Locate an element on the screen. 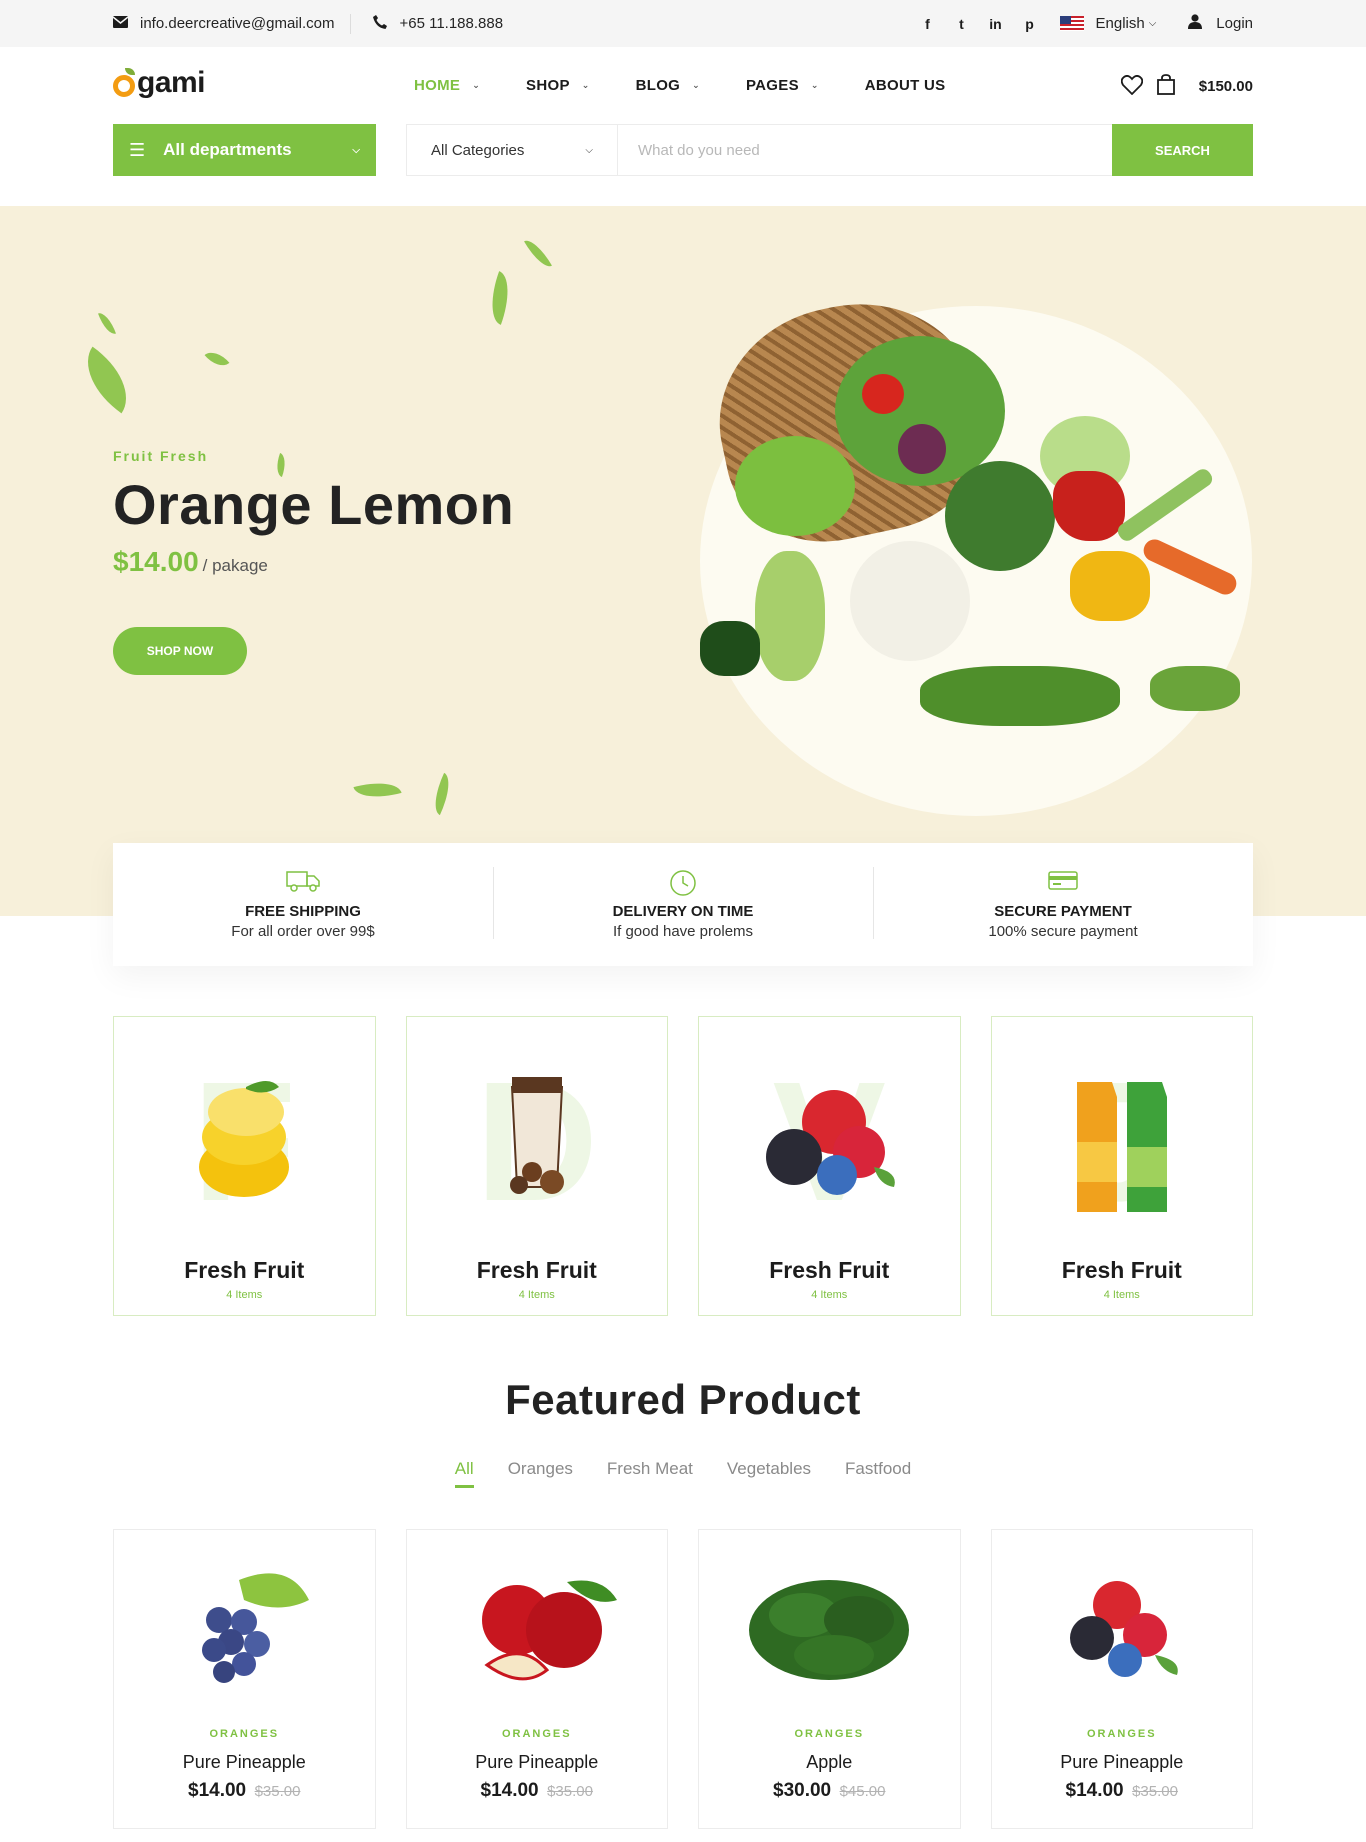 This screenshot has width=1366, height=1842. login-link: Login is located at coordinates (1213, 23).